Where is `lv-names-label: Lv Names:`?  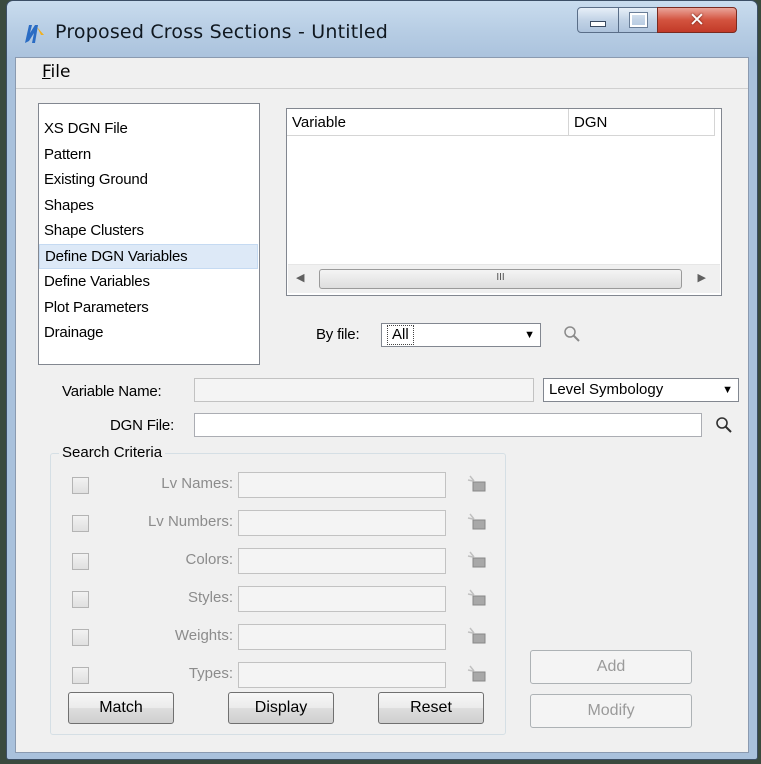 lv-names-label: Lv Names: is located at coordinates (197, 483).